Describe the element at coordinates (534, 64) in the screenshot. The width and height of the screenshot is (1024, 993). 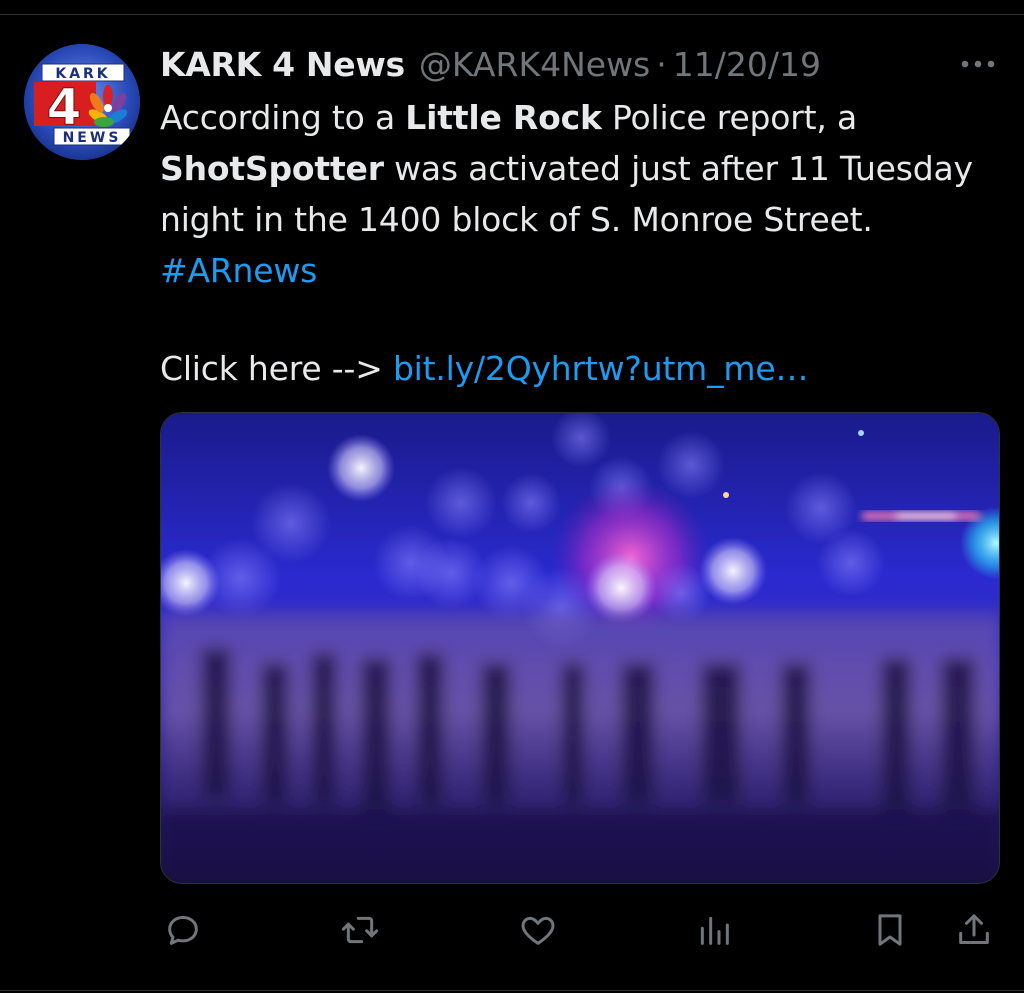
I see `user-handle: @KARK4News` at that location.